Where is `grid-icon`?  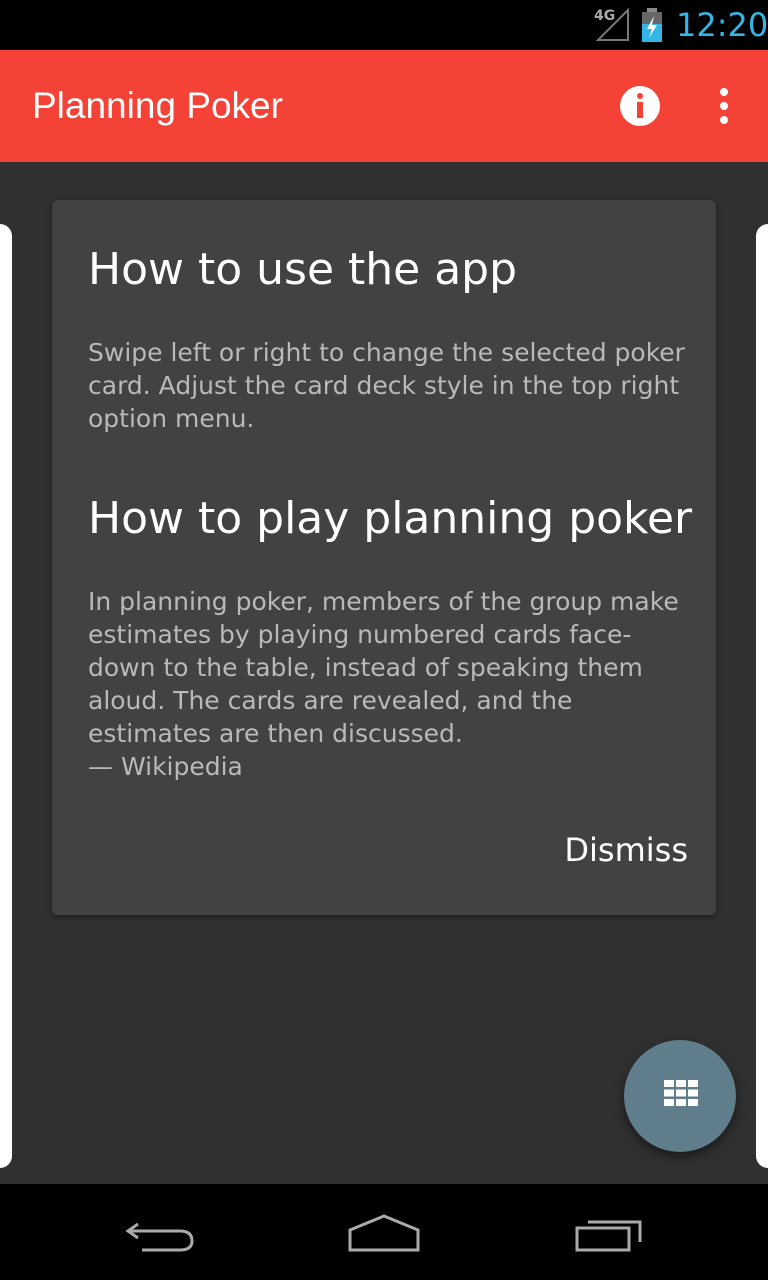 grid-icon is located at coordinates (681, 1093).